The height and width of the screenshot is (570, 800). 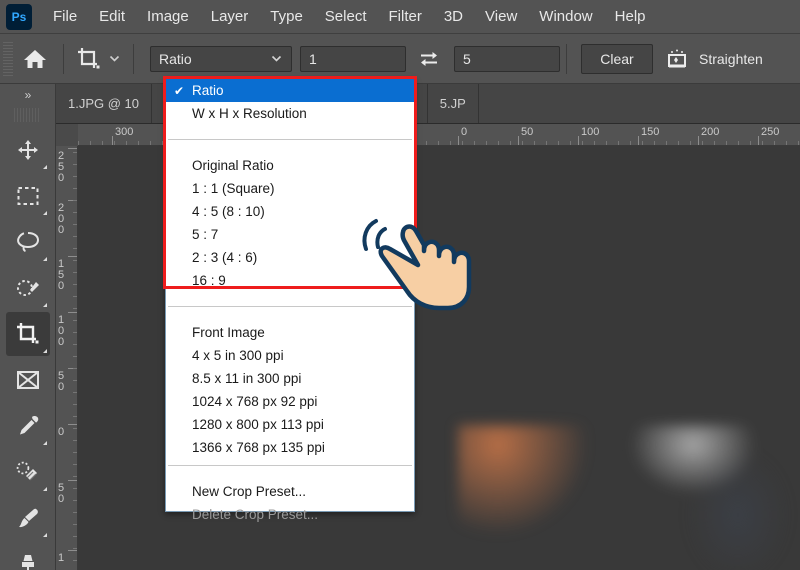 I want to click on menu-item-3d: 3D, so click(x=453, y=16).